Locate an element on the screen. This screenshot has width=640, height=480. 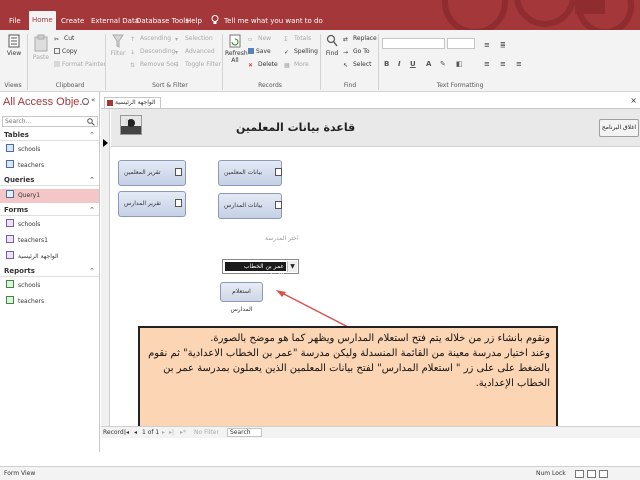
schools-report-button: تقرير المدارس is located at coordinates (152, 204).